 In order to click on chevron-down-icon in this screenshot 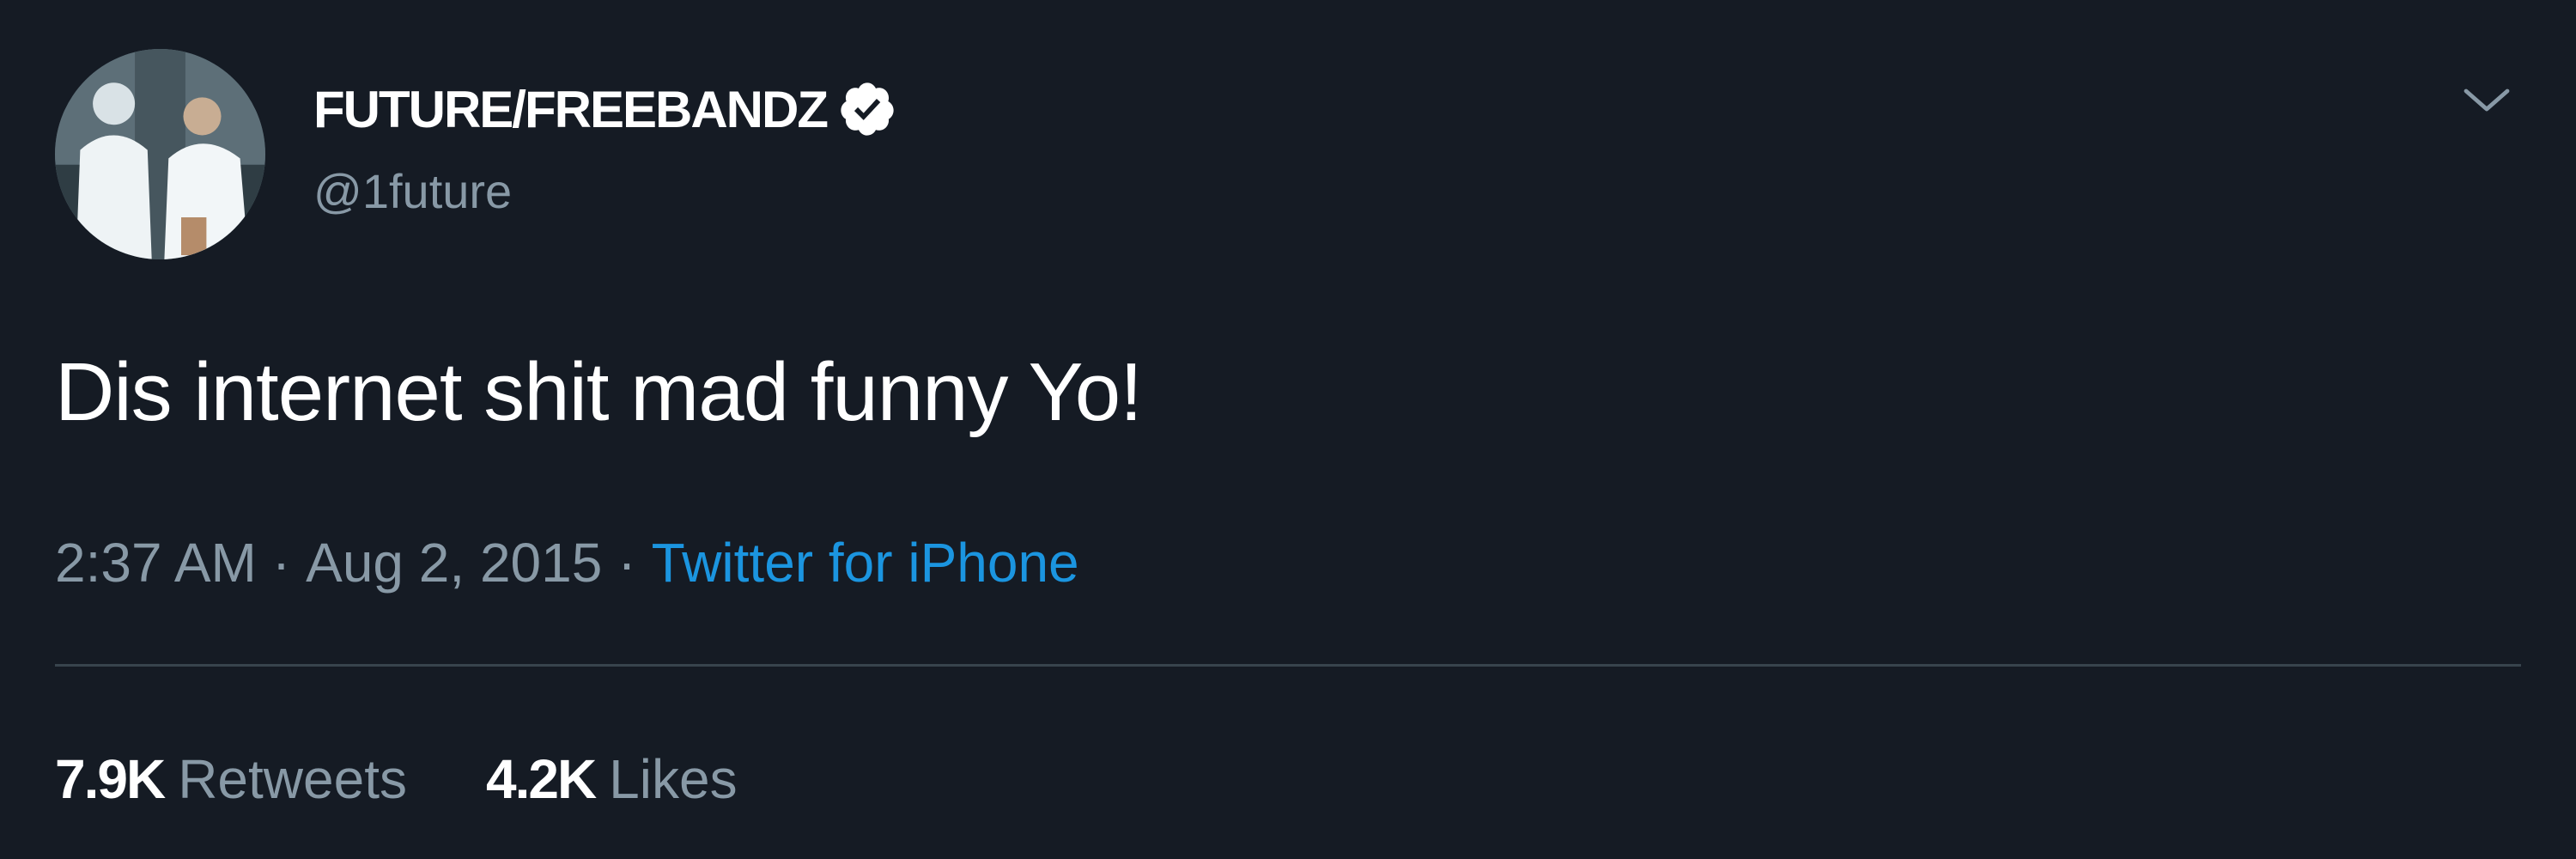, I will do `click(2487, 101)`.